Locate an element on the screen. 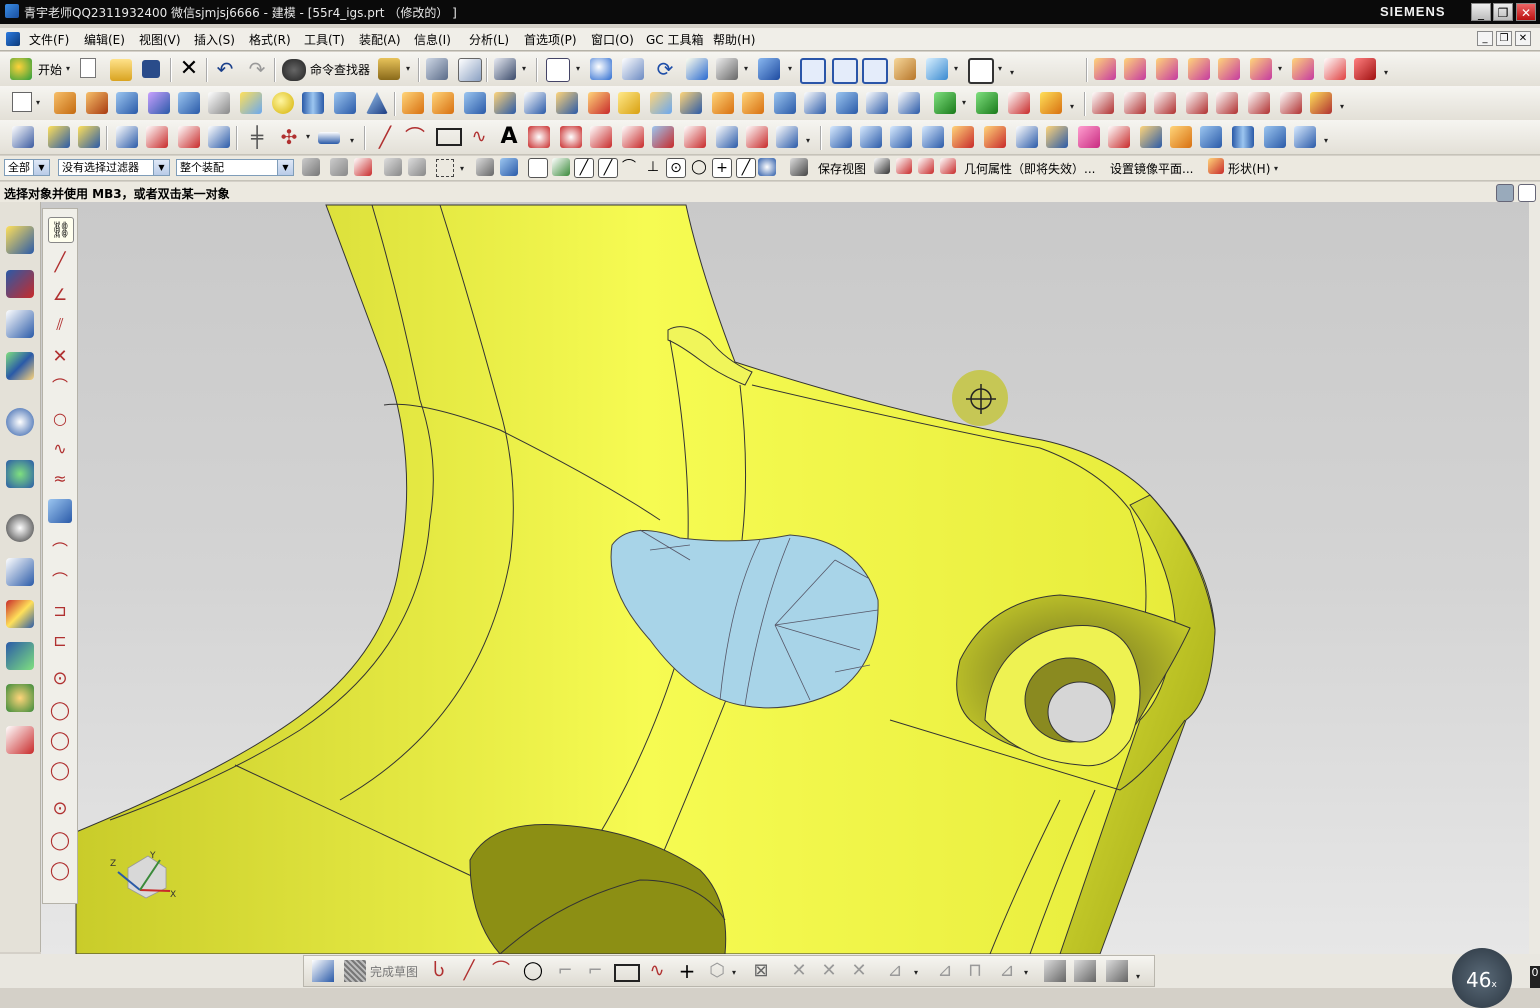 The height and width of the screenshot is (1008, 1540). surface-3-icon is located at coordinates (901, 137).